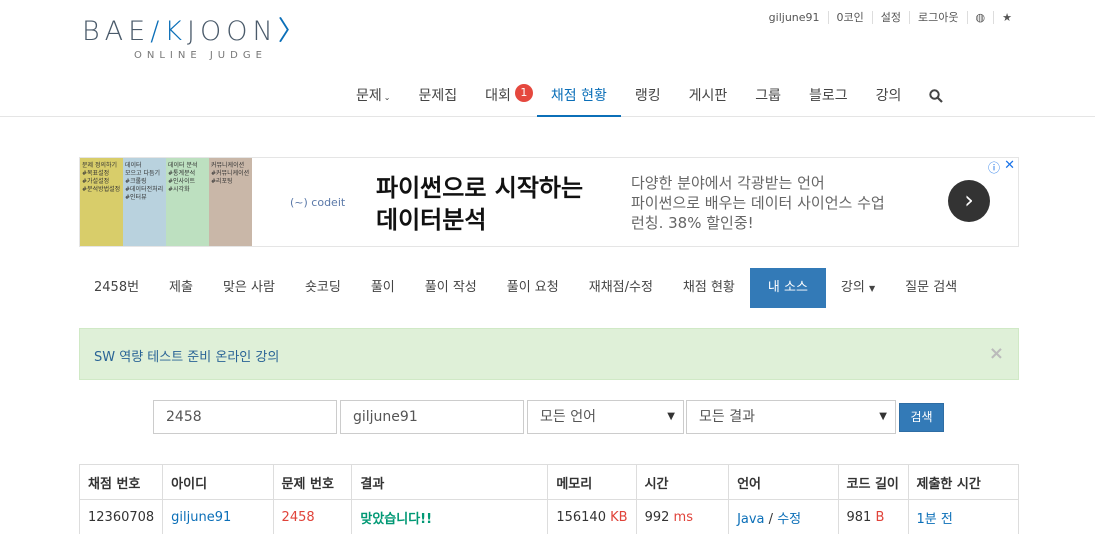 The width and height of the screenshot is (1095, 534). I want to click on star-icon: ★, so click(1006, 17).